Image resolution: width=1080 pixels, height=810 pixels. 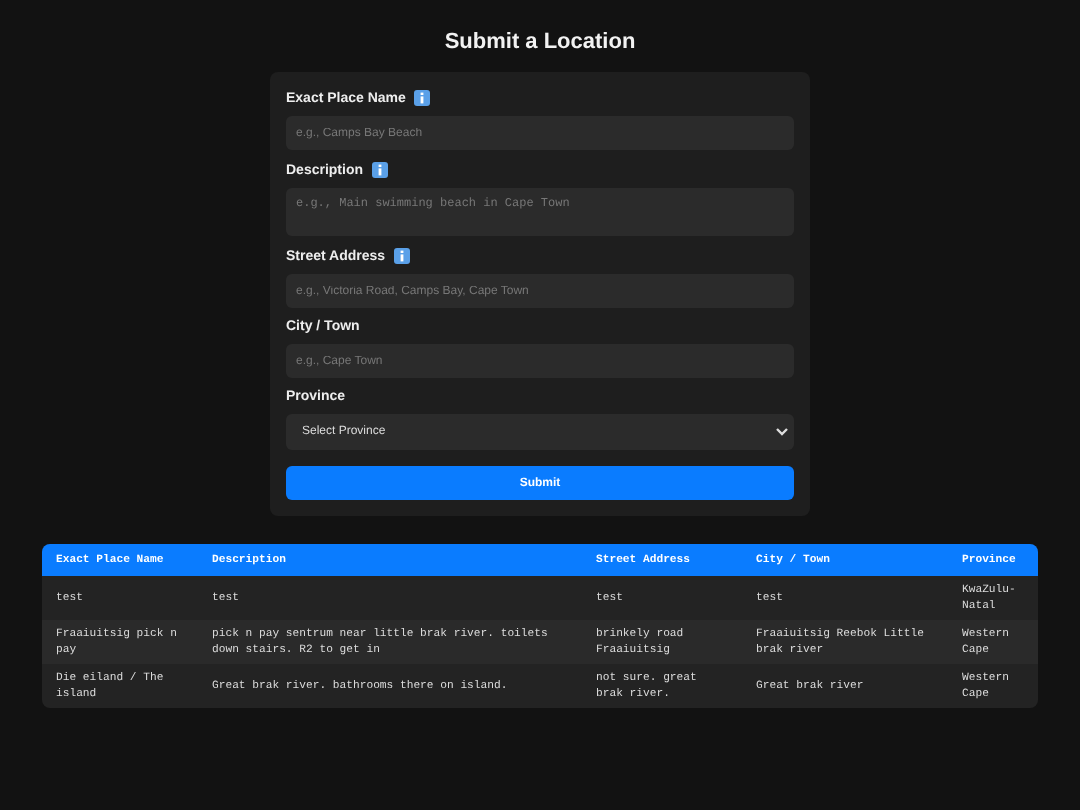 What do you see at coordinates (782, 432) in the screenshot?
I see `chevron-down-icon` at bounding box center [782, 432].